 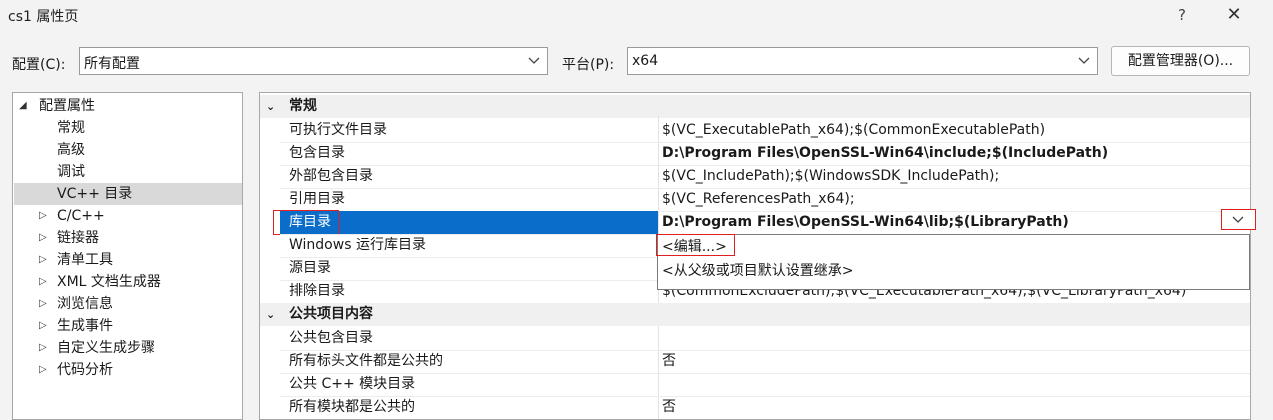 I want to click on dropdown-item-inherit: <从父级或项目默认设置继承>, so click(x=757, y=271).